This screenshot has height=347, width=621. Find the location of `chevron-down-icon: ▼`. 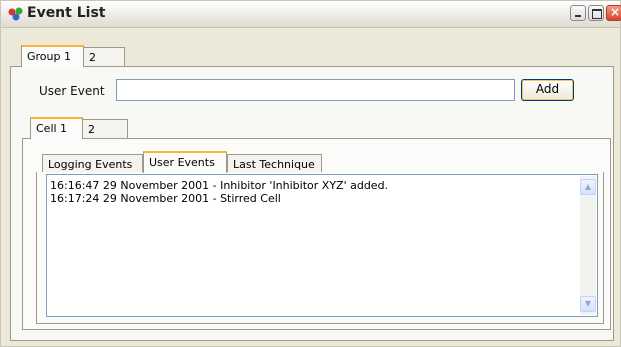

chevron-down-icon: ▼ is located at coordinates (588, 303).